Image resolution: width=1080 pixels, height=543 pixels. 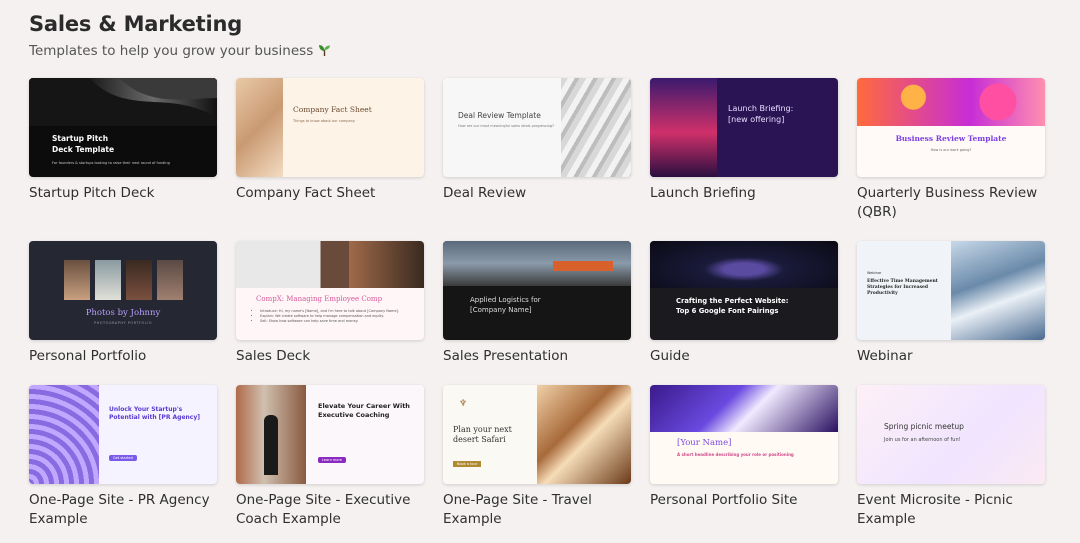 What do you see at coordinates (324, 51) in the screenshot?
I see `sprout-icon` at bounding box center [324, 51].